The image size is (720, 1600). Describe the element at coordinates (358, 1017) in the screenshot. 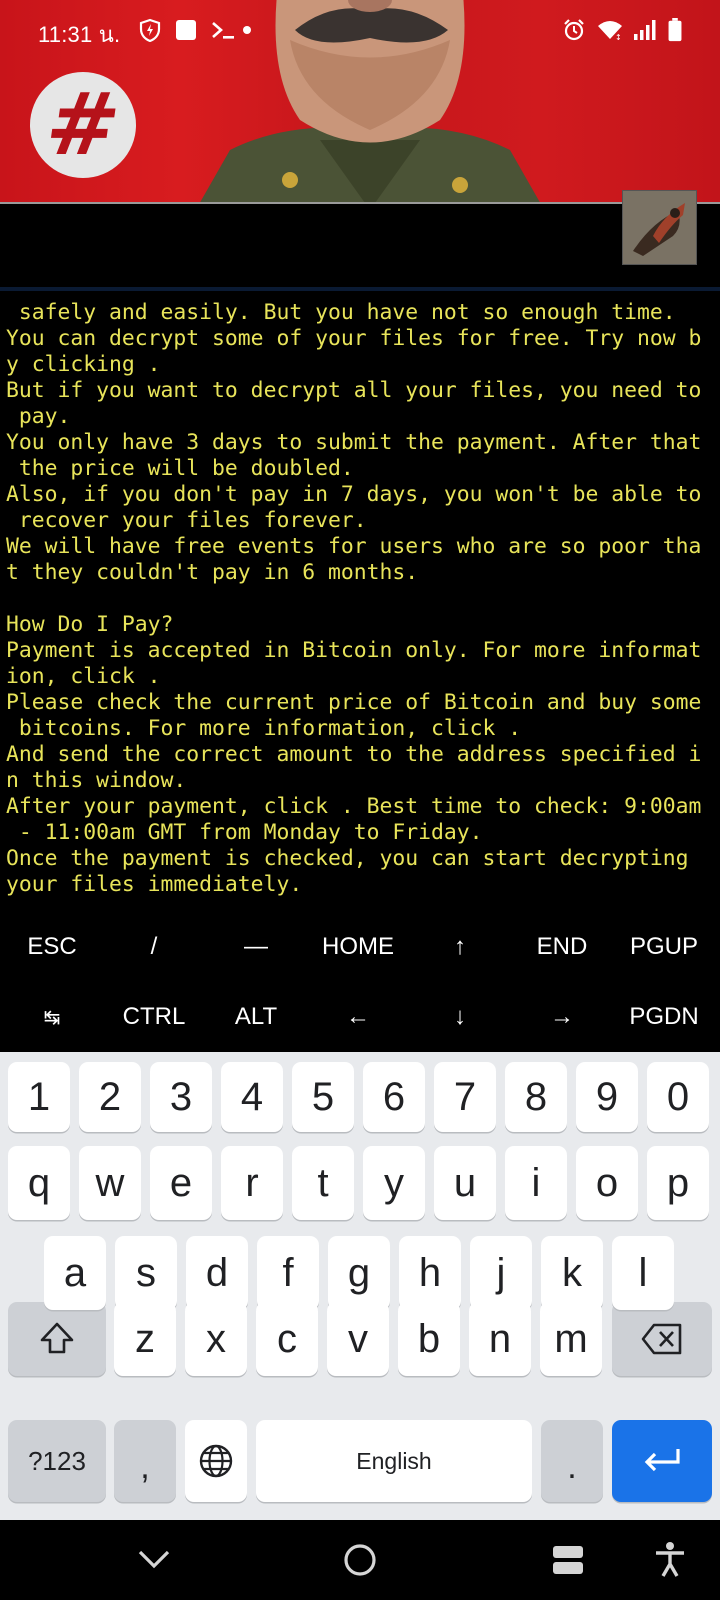

I see `arrow-left-key: ←` at that location.